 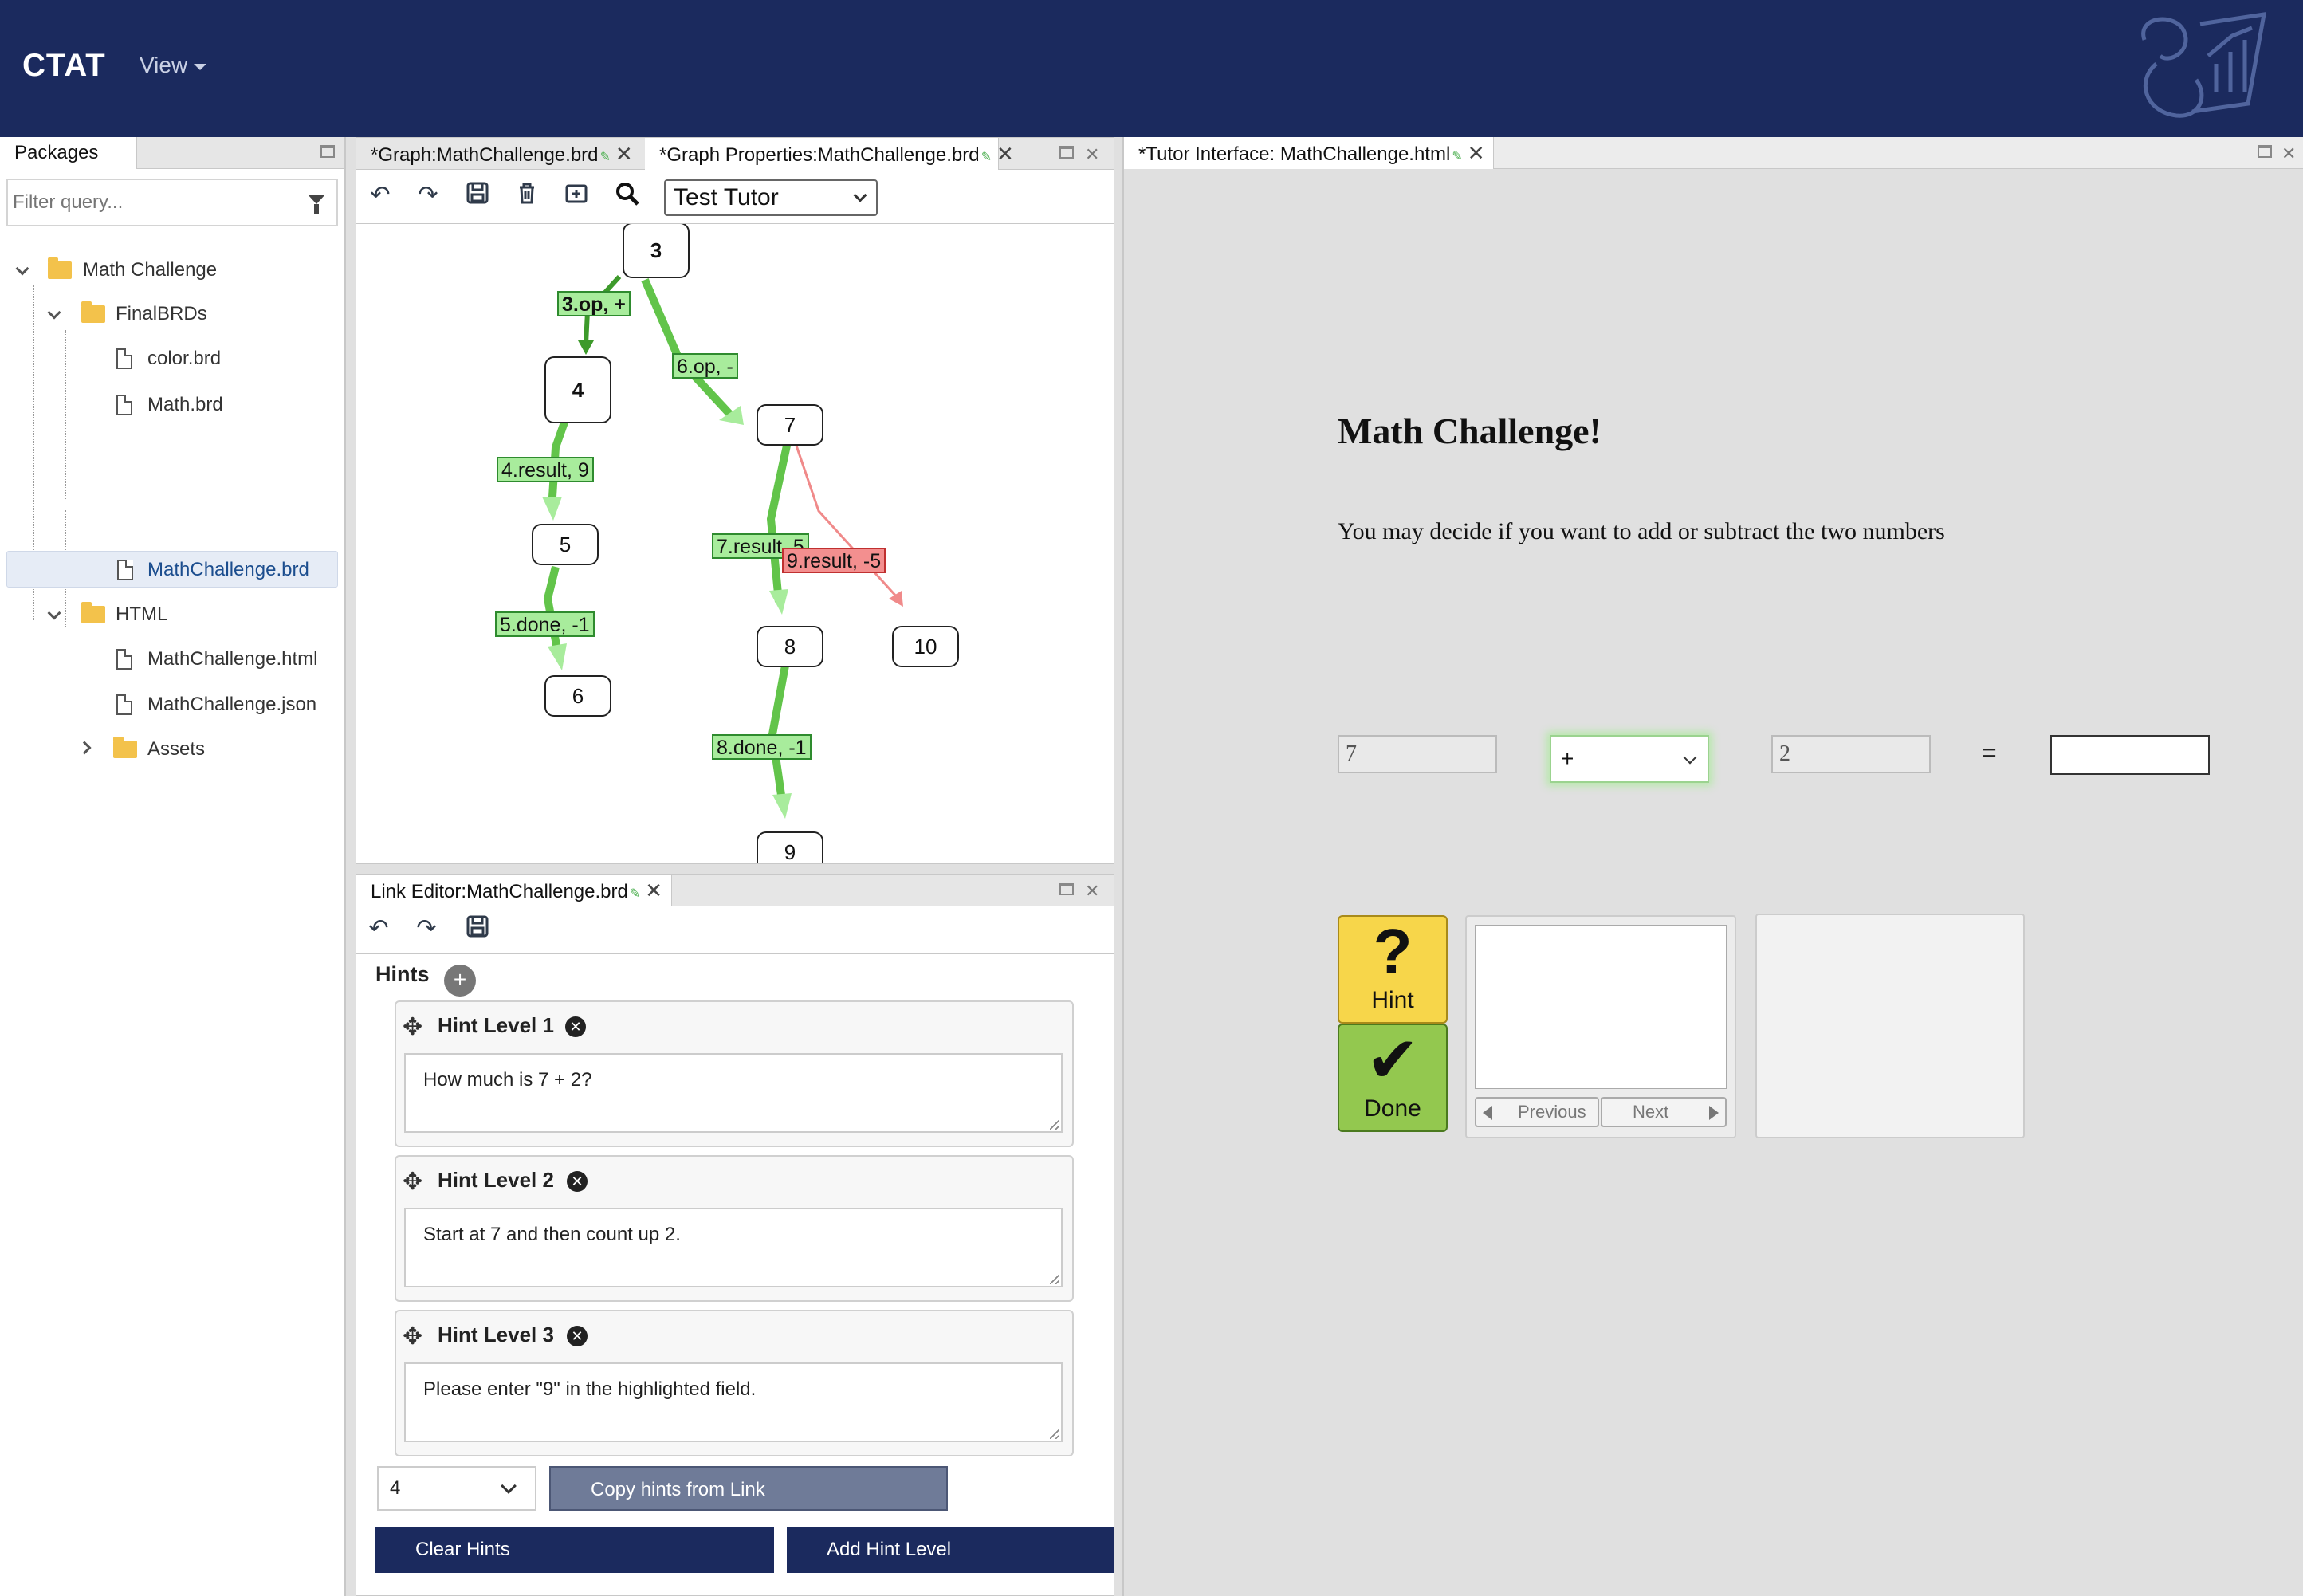 What do you see at coordinates (1151, 68) in the screenshot?
I see `app-header: CTAT View` at bounding box center [1151, 68].